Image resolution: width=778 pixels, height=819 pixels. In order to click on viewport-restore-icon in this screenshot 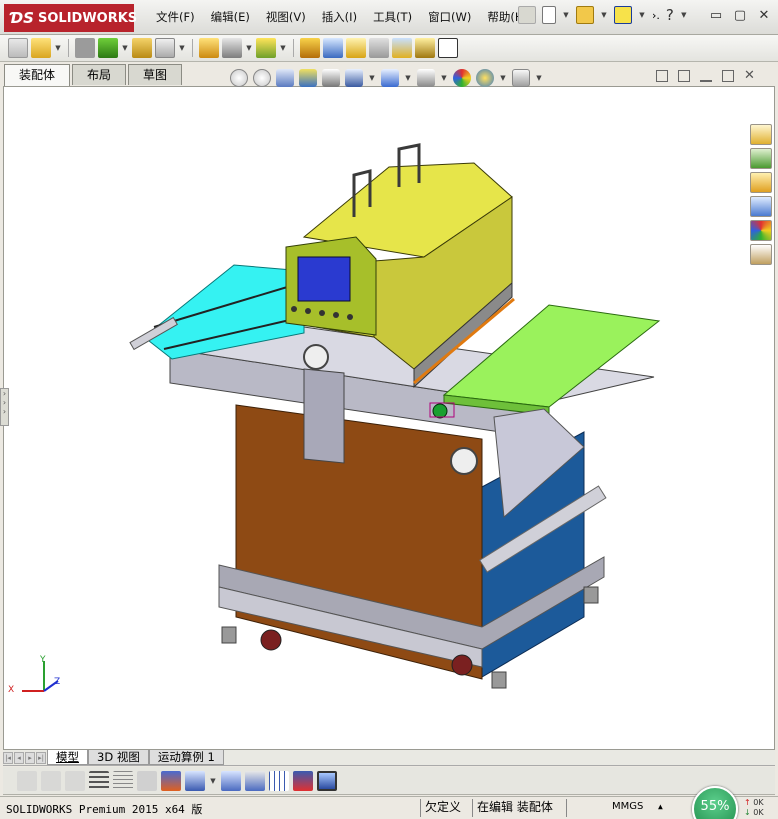, I will do `click(728, 76)`.